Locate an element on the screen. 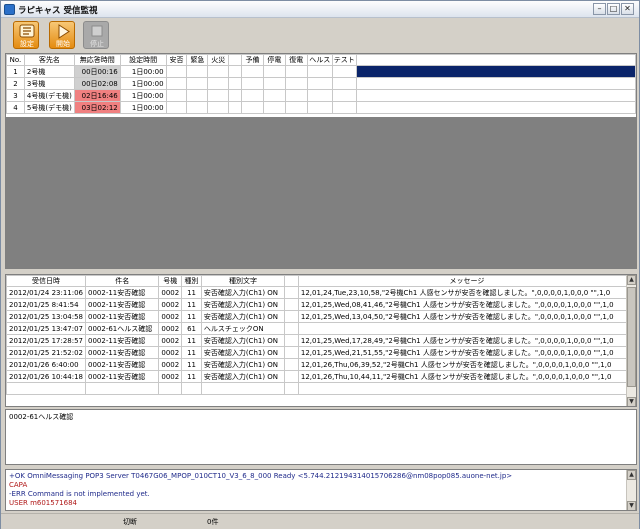 Image resolution: width=640 pixels, height=529 pixels. log-message is located at coordinates (466, 388).